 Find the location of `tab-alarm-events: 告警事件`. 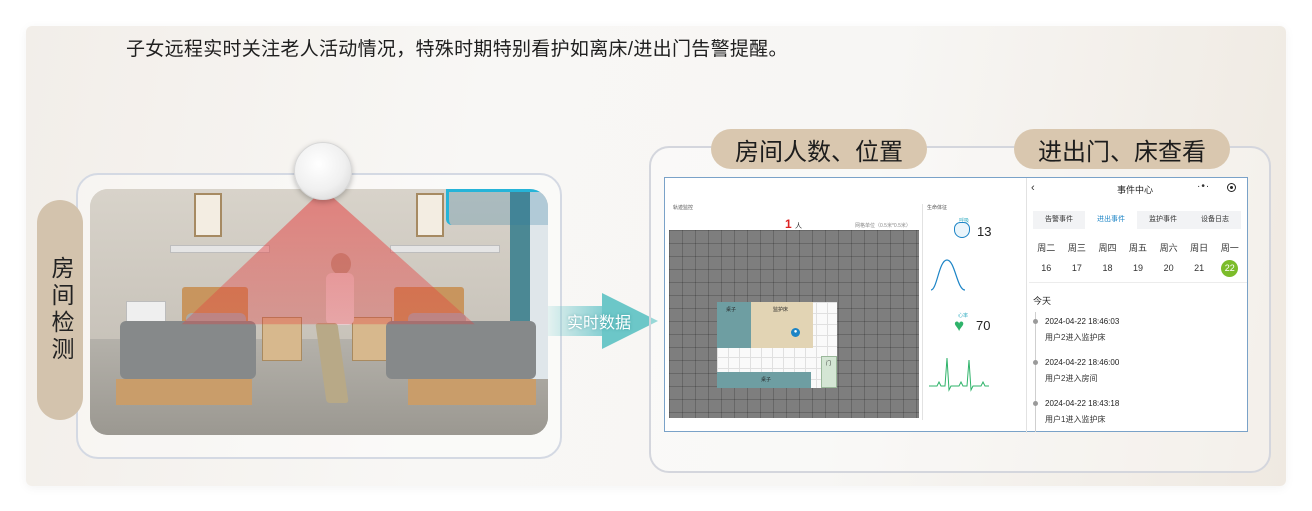

tab-alarm-events: 告警事件 is located at coordinates (1059, 220).